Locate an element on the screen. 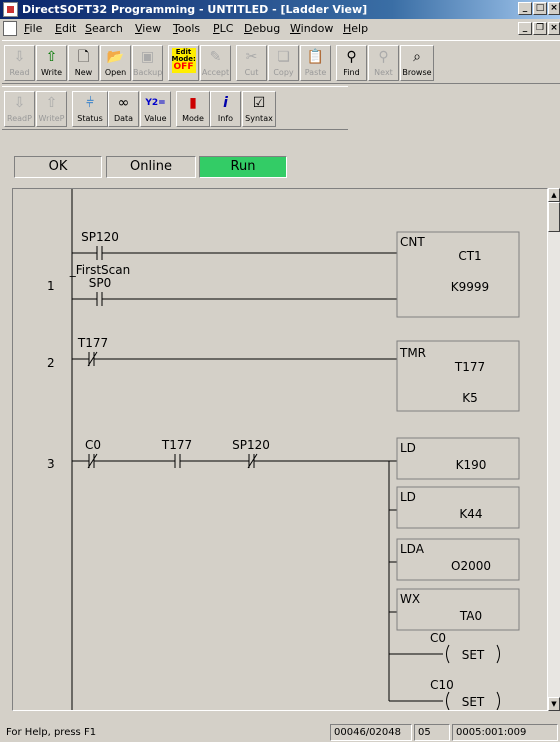 The height and width of the screenshot is (742, 560). new-button: 🗋 New is located at coordinates (83, 63).